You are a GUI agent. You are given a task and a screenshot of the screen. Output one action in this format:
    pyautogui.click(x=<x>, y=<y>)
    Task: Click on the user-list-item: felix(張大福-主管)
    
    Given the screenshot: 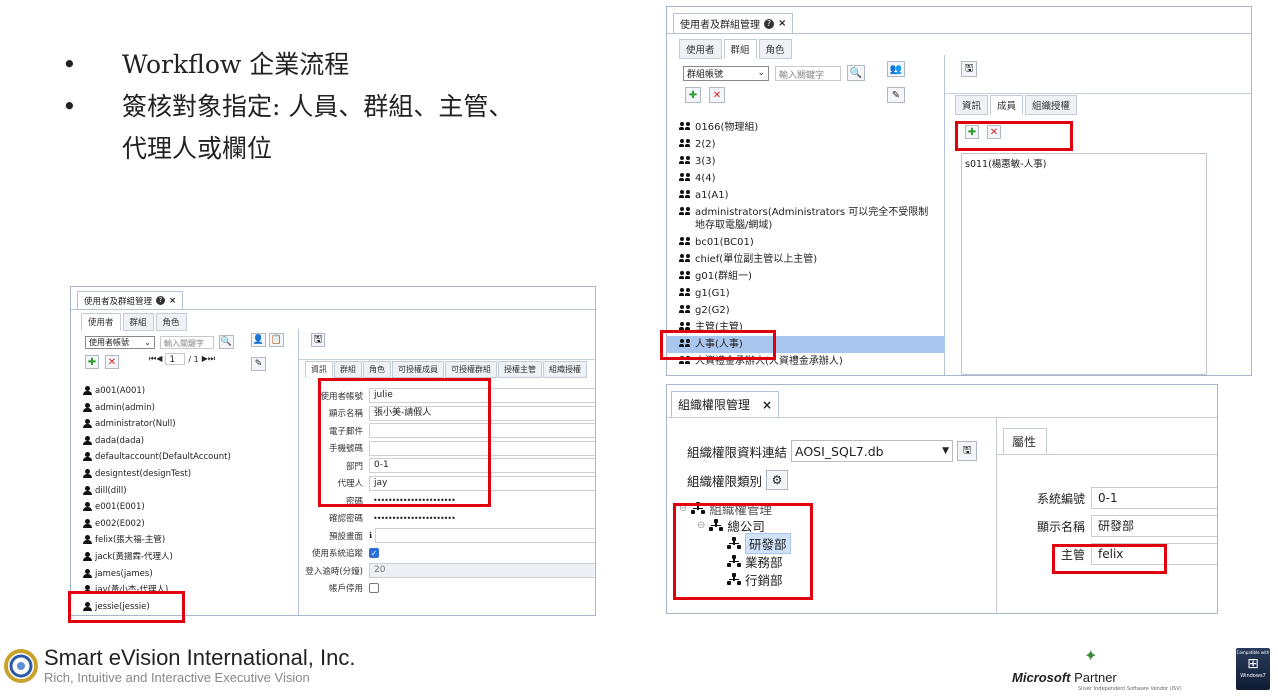 What is the action you would take?
    pyautogui.click(x=185, y=540)
    